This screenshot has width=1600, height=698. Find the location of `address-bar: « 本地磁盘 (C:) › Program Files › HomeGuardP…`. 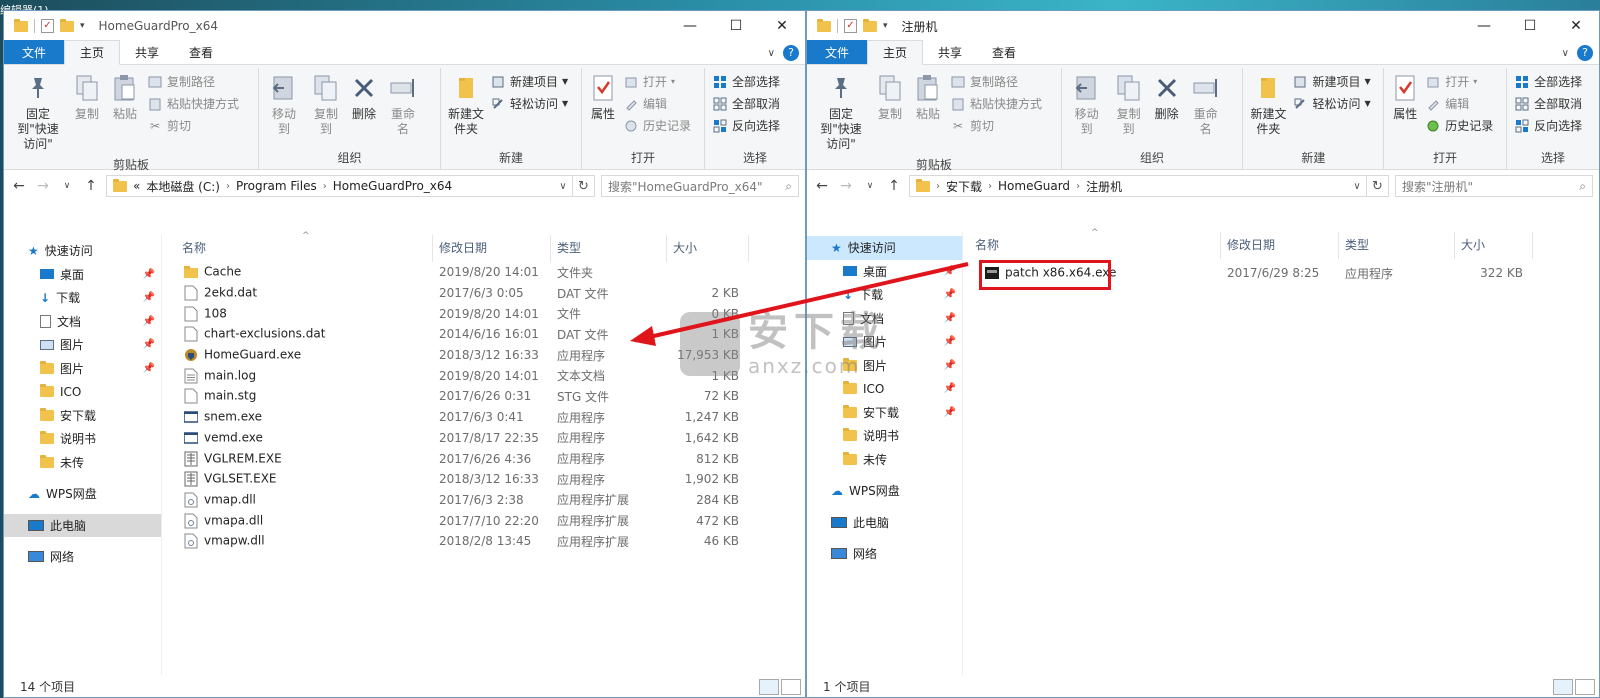

address-bar: « 本地磁盘 (C:) › Program Files › HomeGuardP… is located at coordinates (339, 186).